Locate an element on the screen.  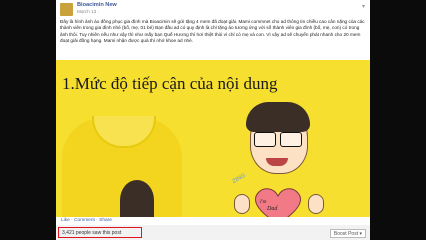
people-saw-count: 3,421 people saw this post is located at coordinates (91, 233).